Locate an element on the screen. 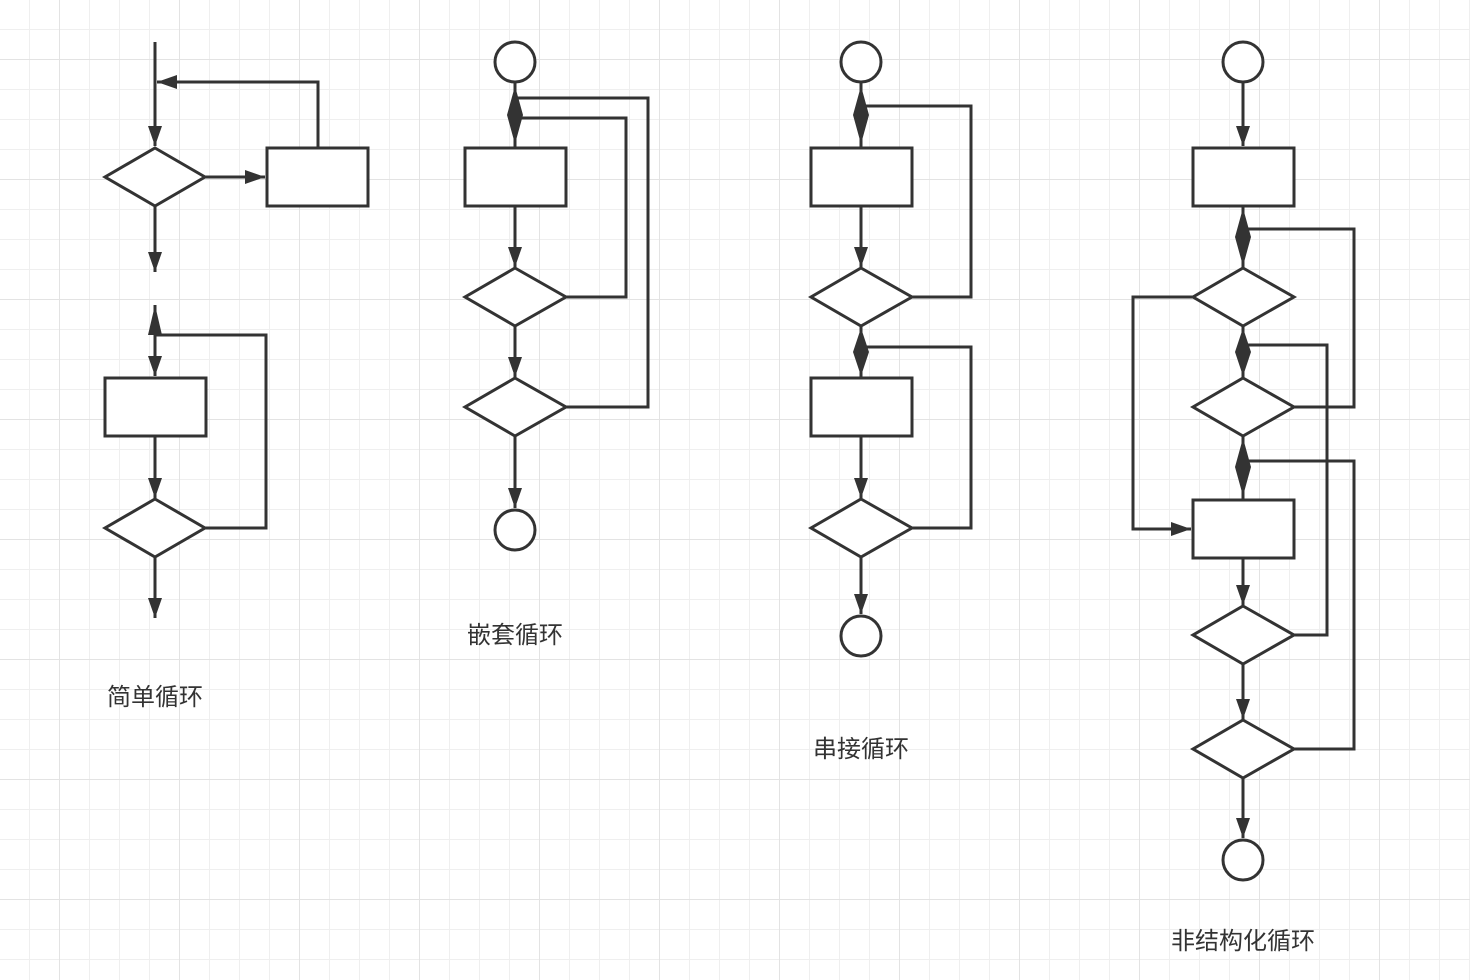 This screenshot has width=1470, height=980. serial-loop-label: 串接循环 is located at coordinates (861, 749).